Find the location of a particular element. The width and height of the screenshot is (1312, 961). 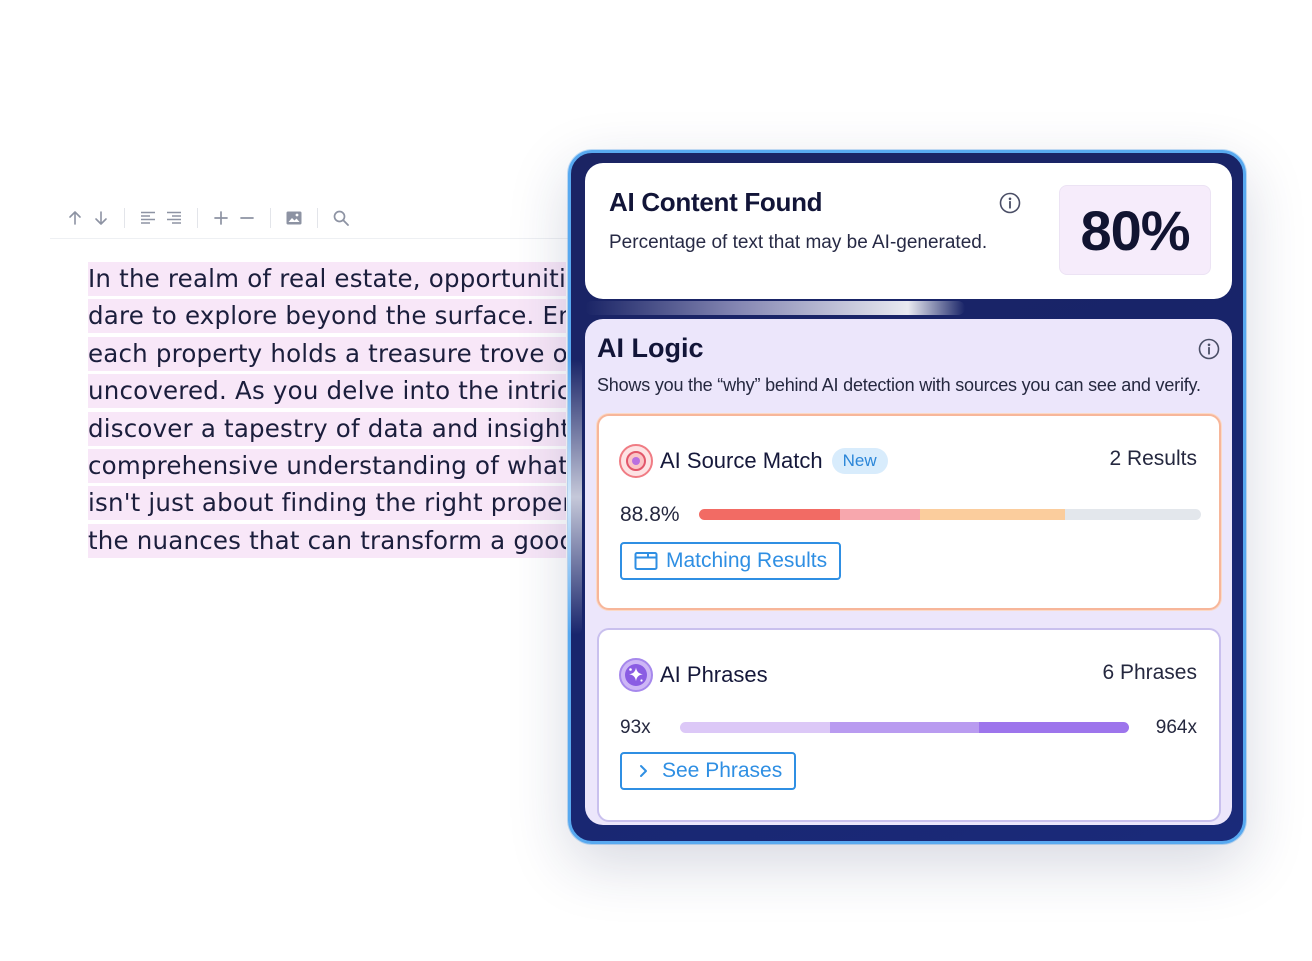

source-match-score: 88.8% is located at coordinates (650, 514).